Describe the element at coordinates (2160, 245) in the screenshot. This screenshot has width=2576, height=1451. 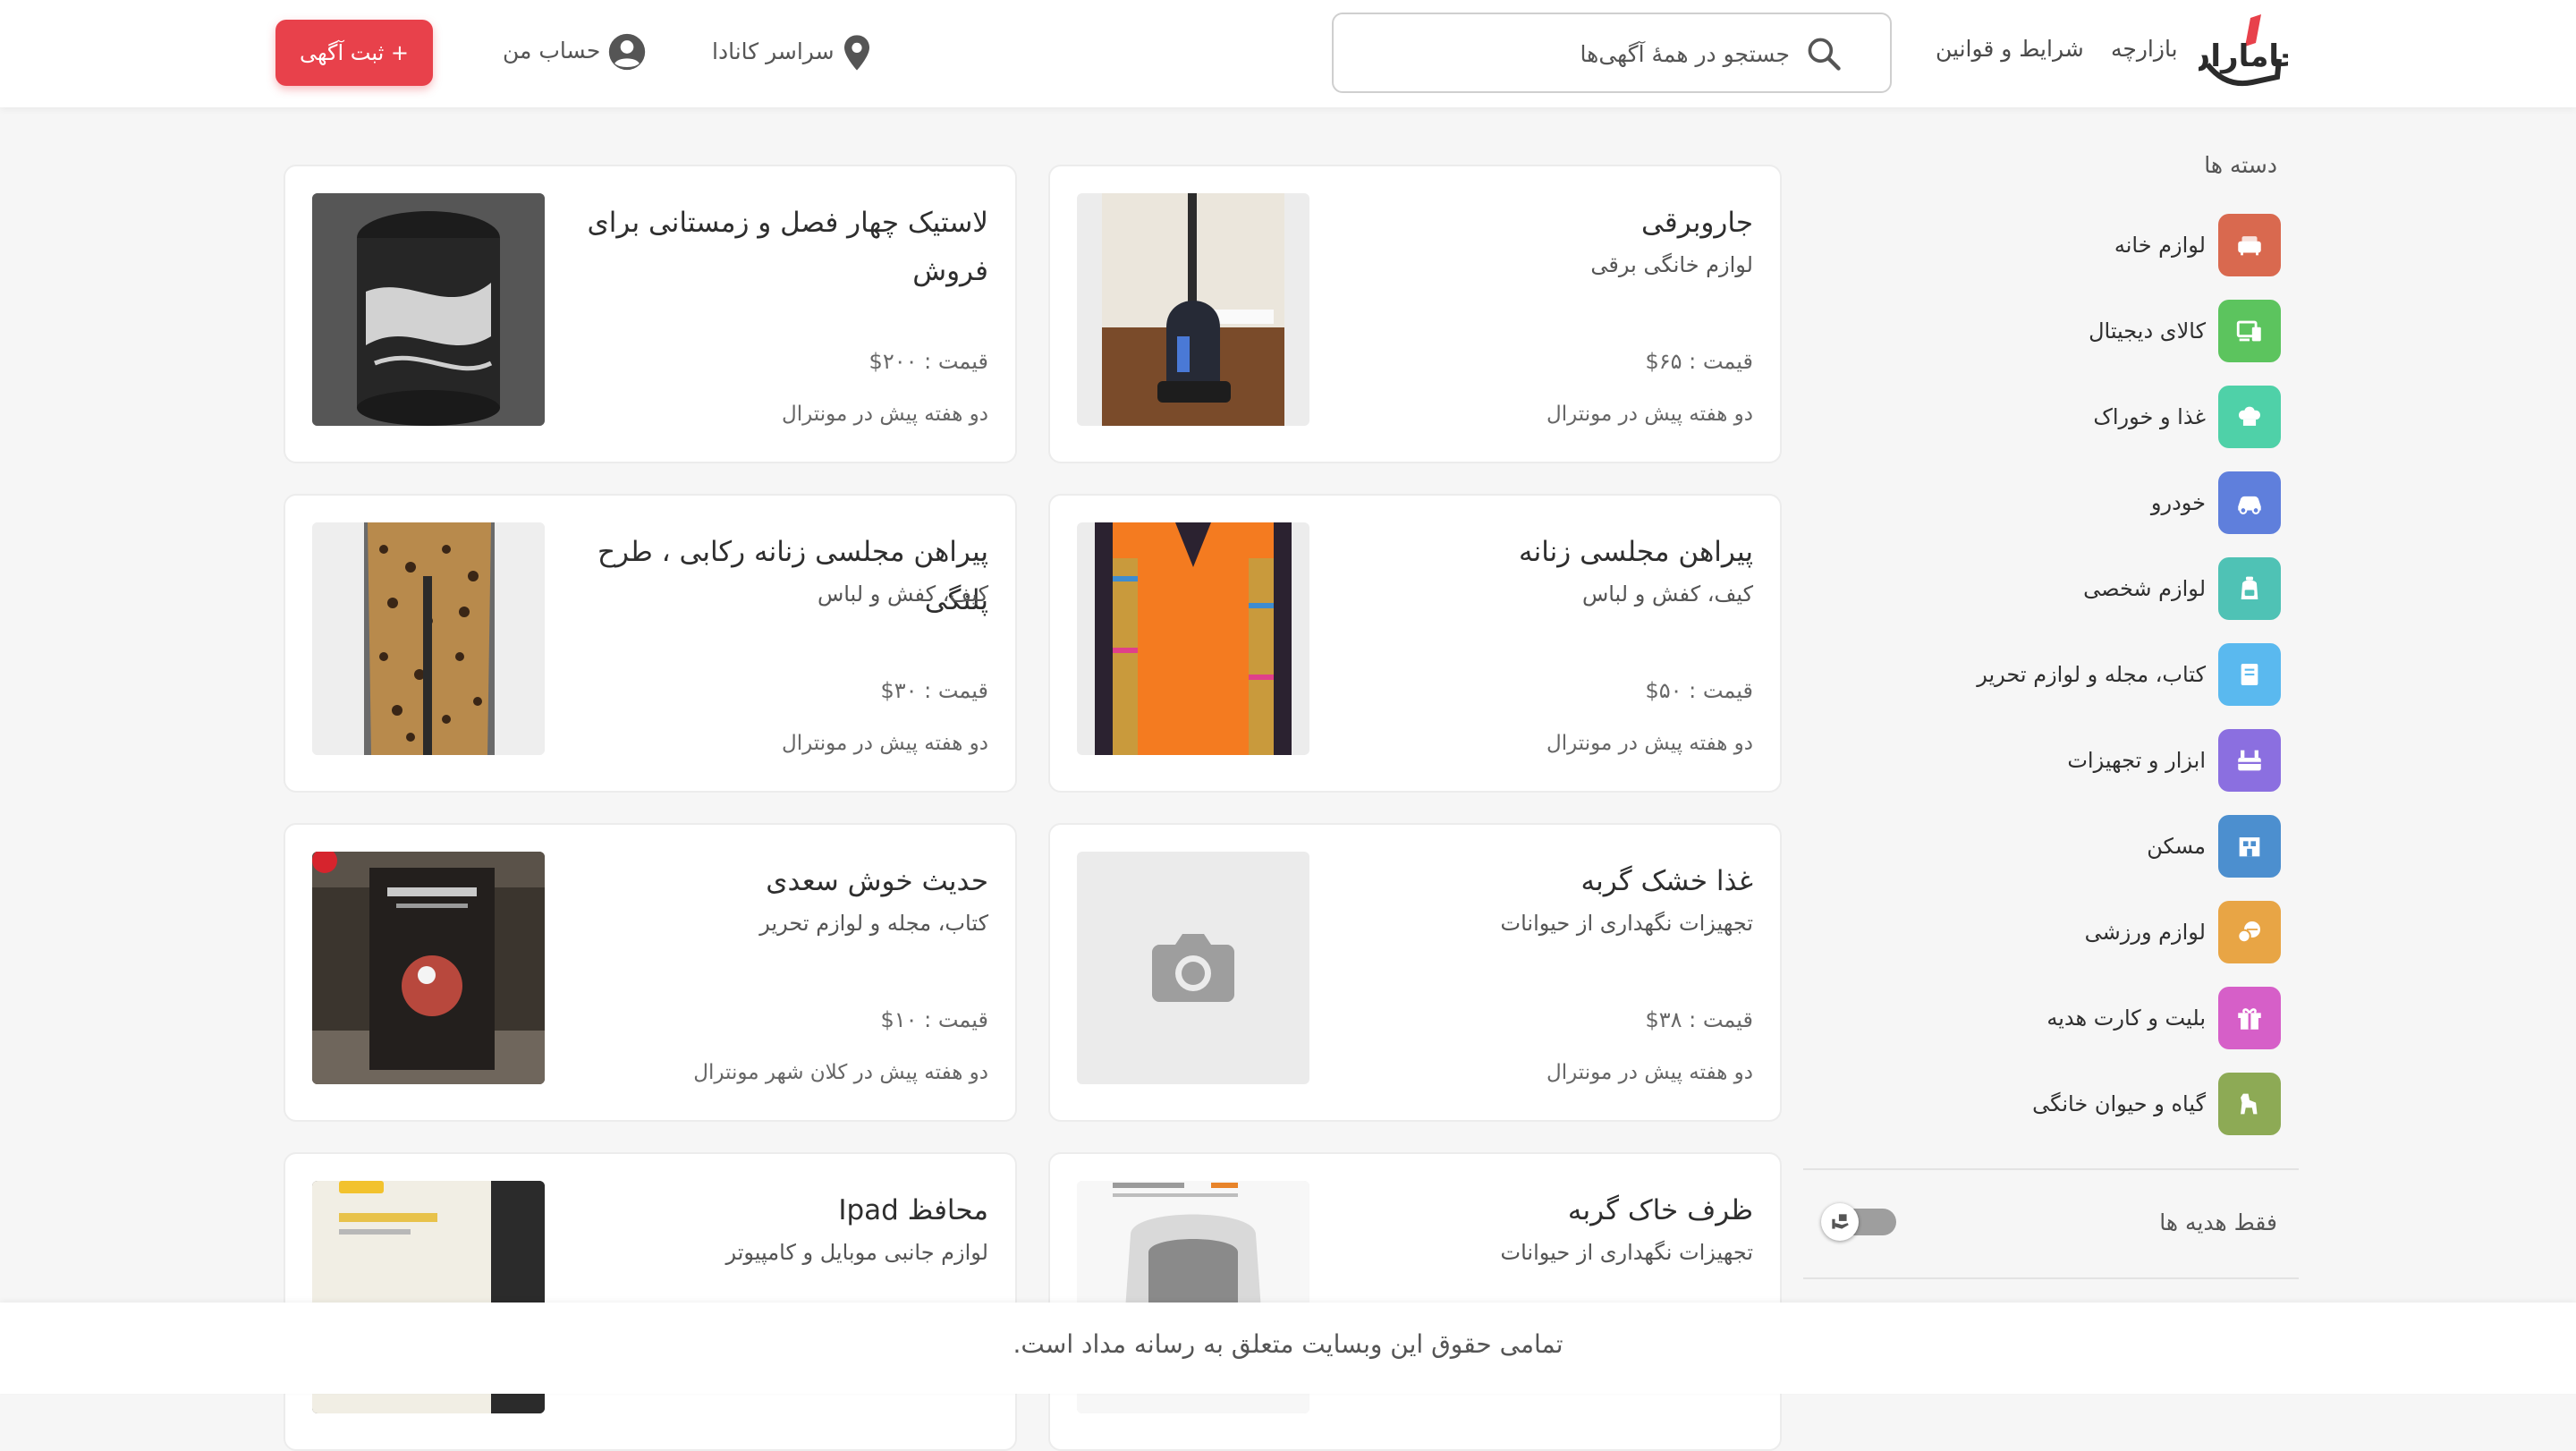
I see `category-label: لوازم خانه` at that location.